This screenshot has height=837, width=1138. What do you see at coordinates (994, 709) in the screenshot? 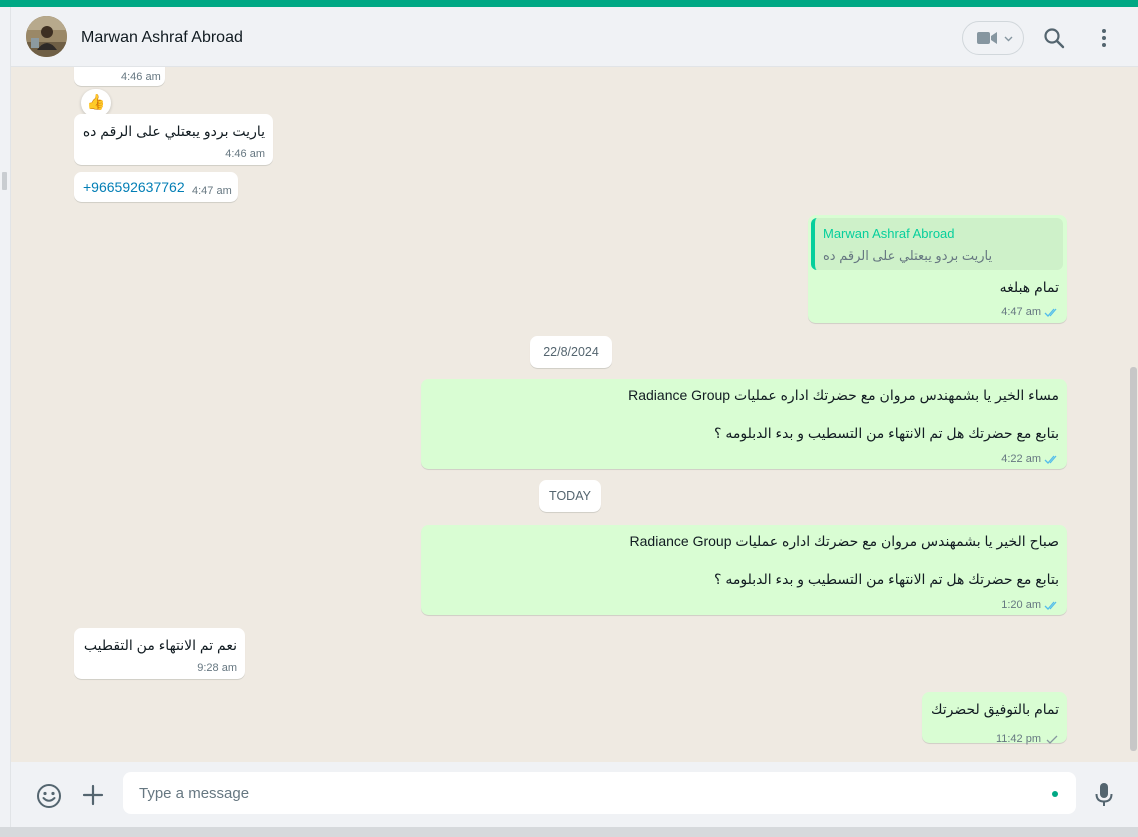
I see `message-text: تمام بالتوفيق لحضرتك` at bounding box center [994, 709].